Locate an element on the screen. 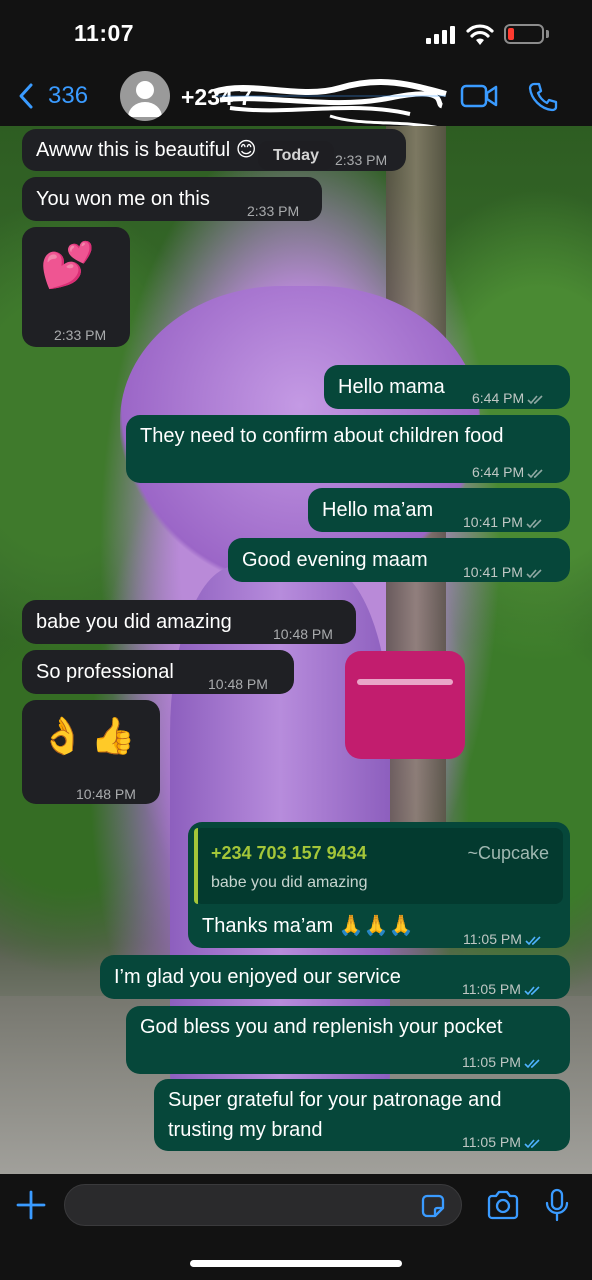 The height and width of the screenshot is (1280, 592). message-bubble: So professional 10:48 PM is located at coordinates (158, 672).